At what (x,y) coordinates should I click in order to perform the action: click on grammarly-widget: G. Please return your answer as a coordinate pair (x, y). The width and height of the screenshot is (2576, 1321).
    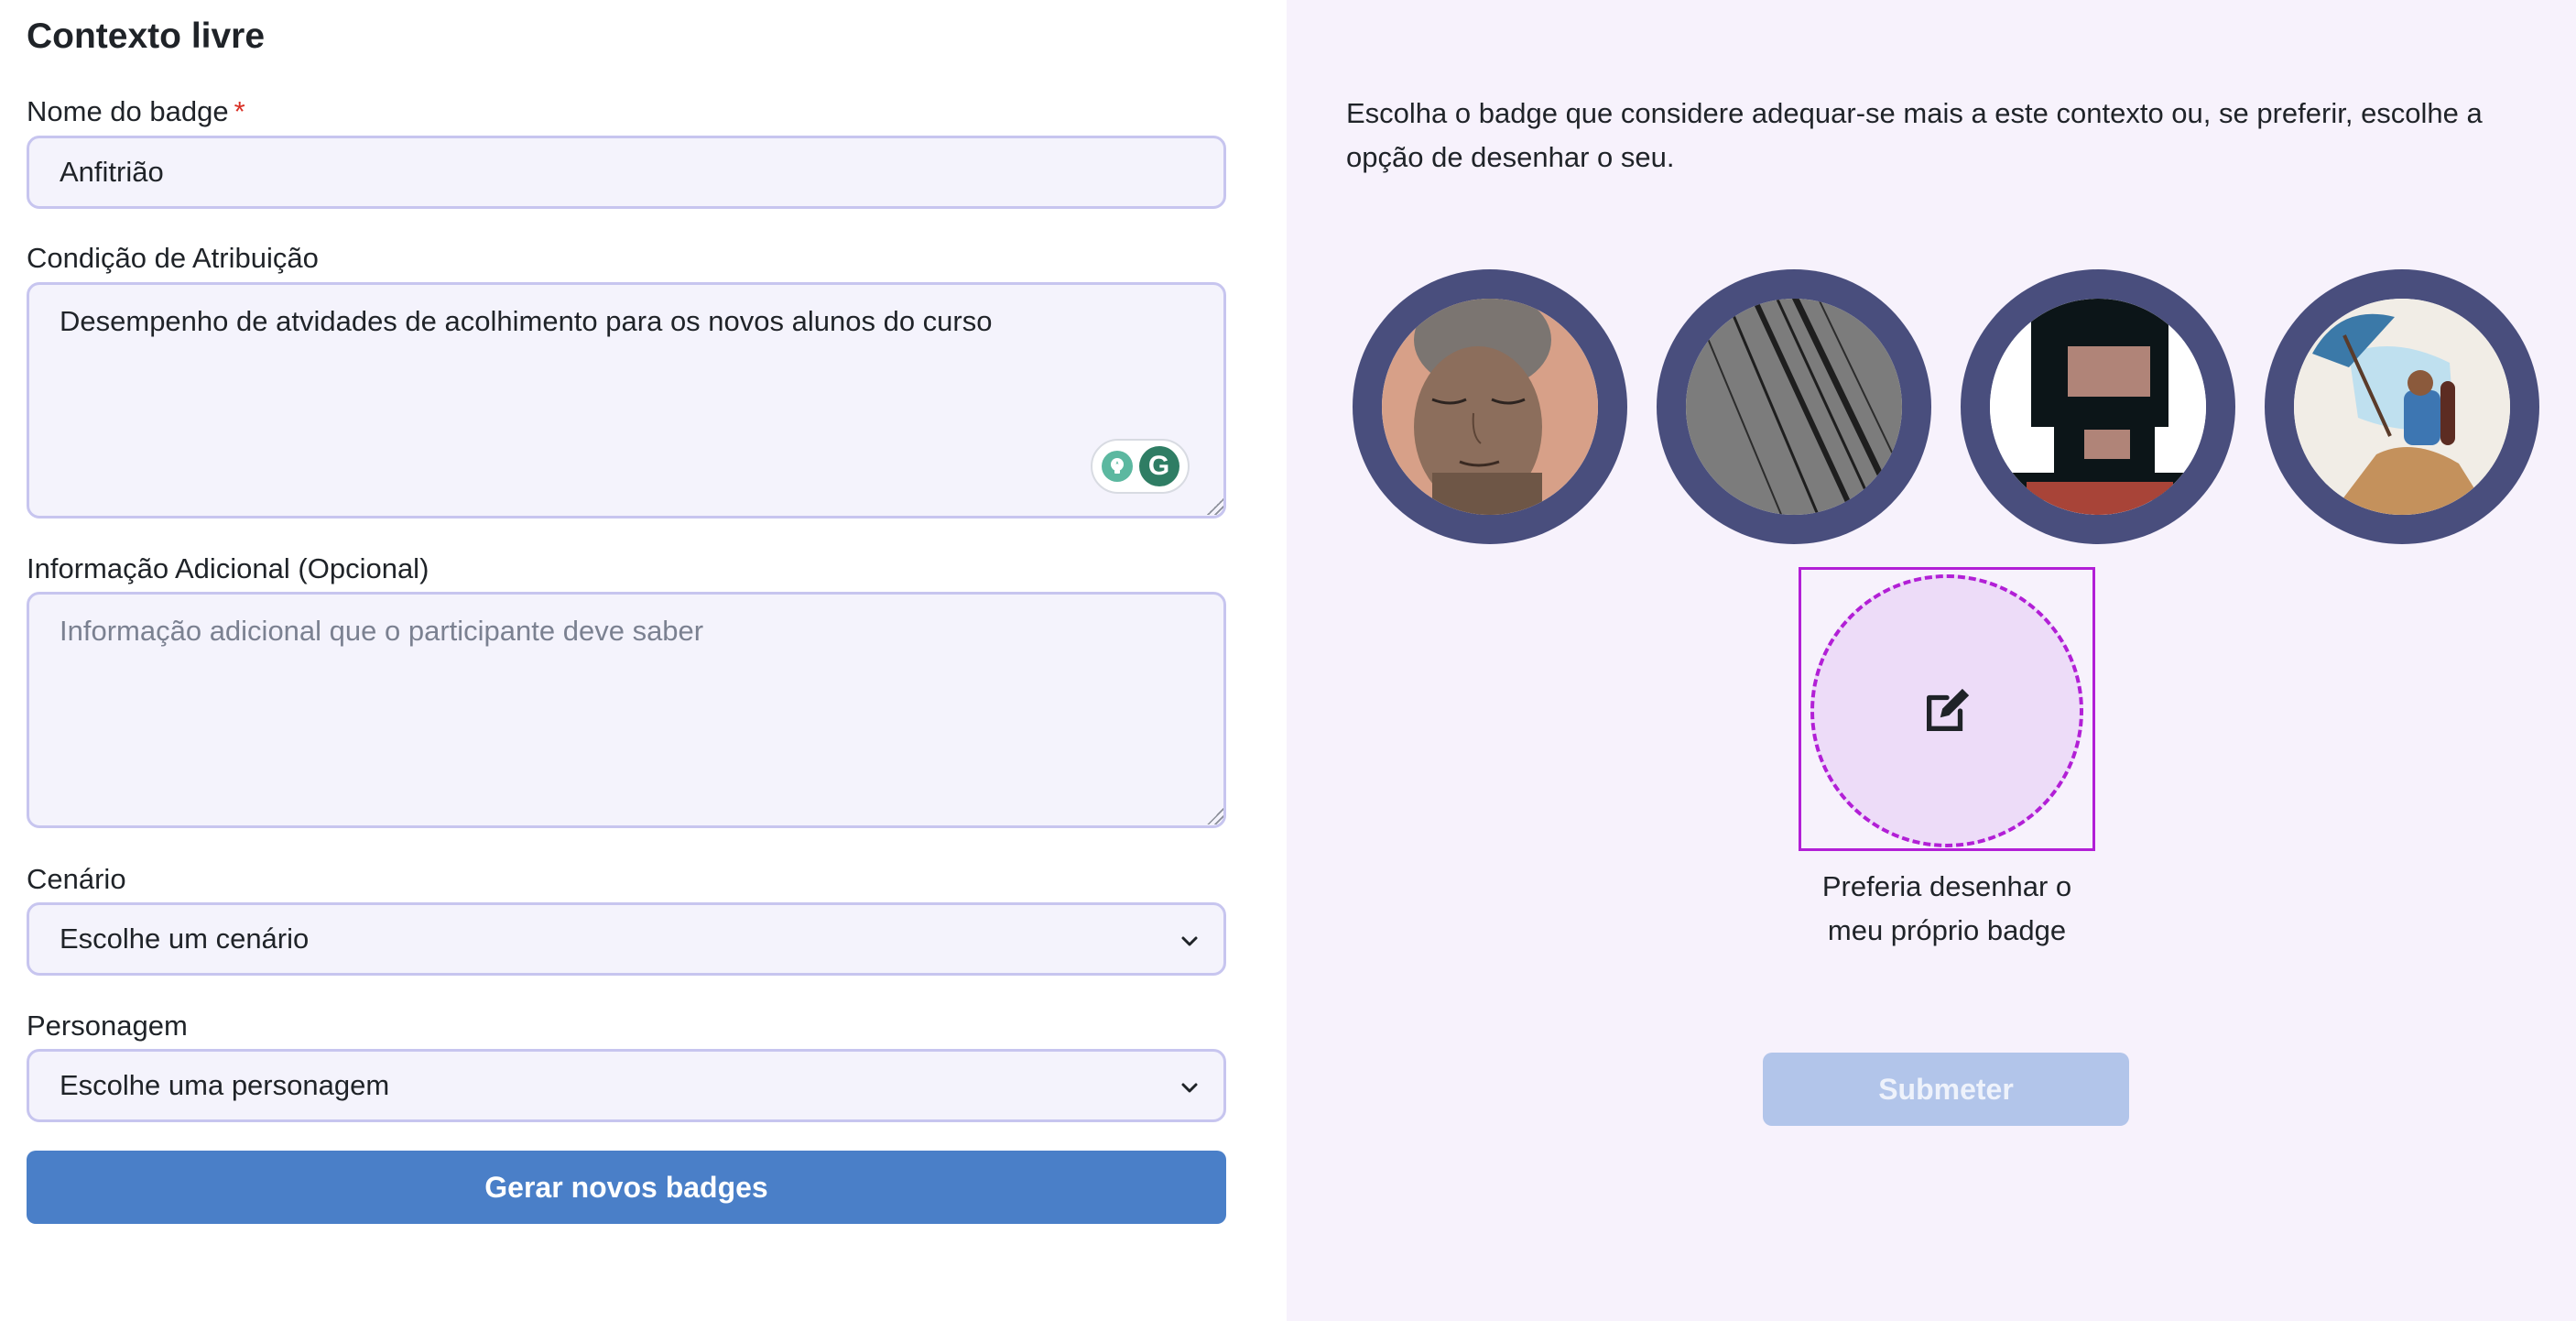
    Looking at the image, I should click on (1140, 466).